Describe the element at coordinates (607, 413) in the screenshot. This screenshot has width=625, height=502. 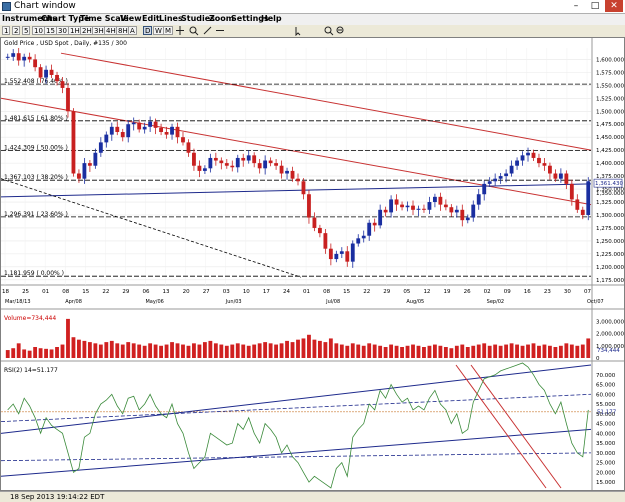
I see `rsi-last-tag: 51.177` at that location.